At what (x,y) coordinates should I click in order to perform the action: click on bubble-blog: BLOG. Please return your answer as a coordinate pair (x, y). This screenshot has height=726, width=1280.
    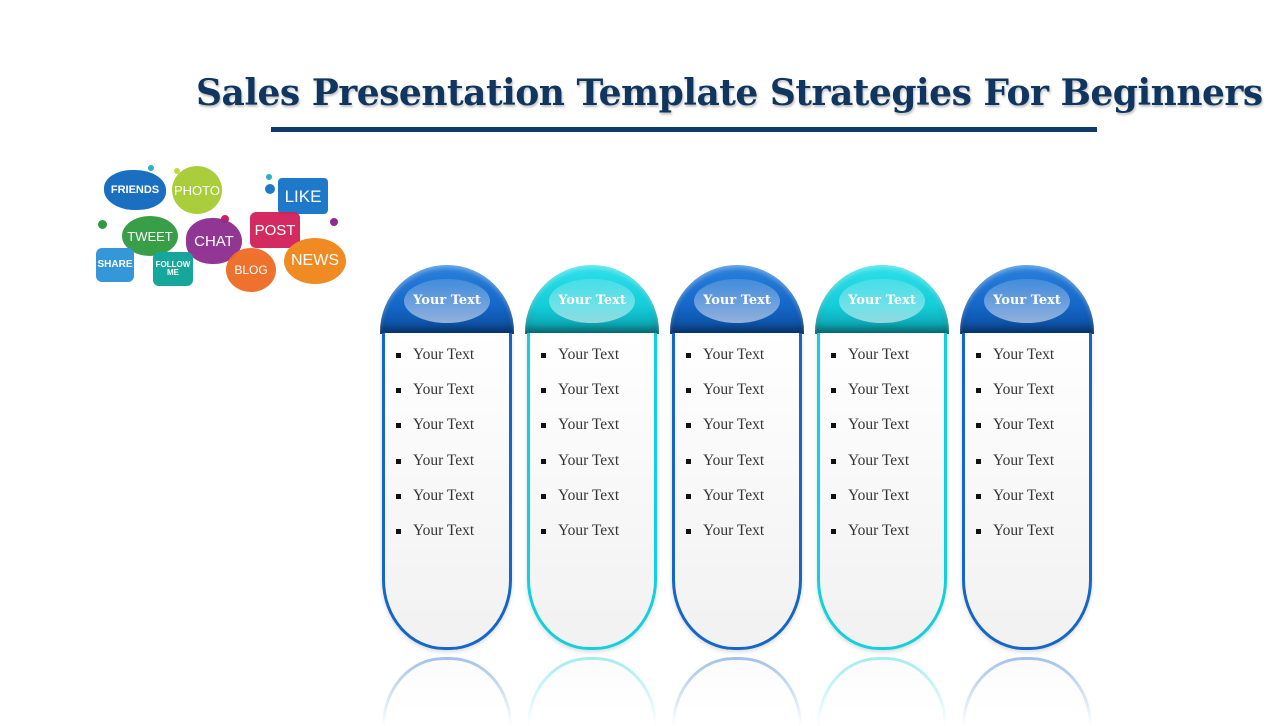
    Looking at the image, I should click on (251, 270).